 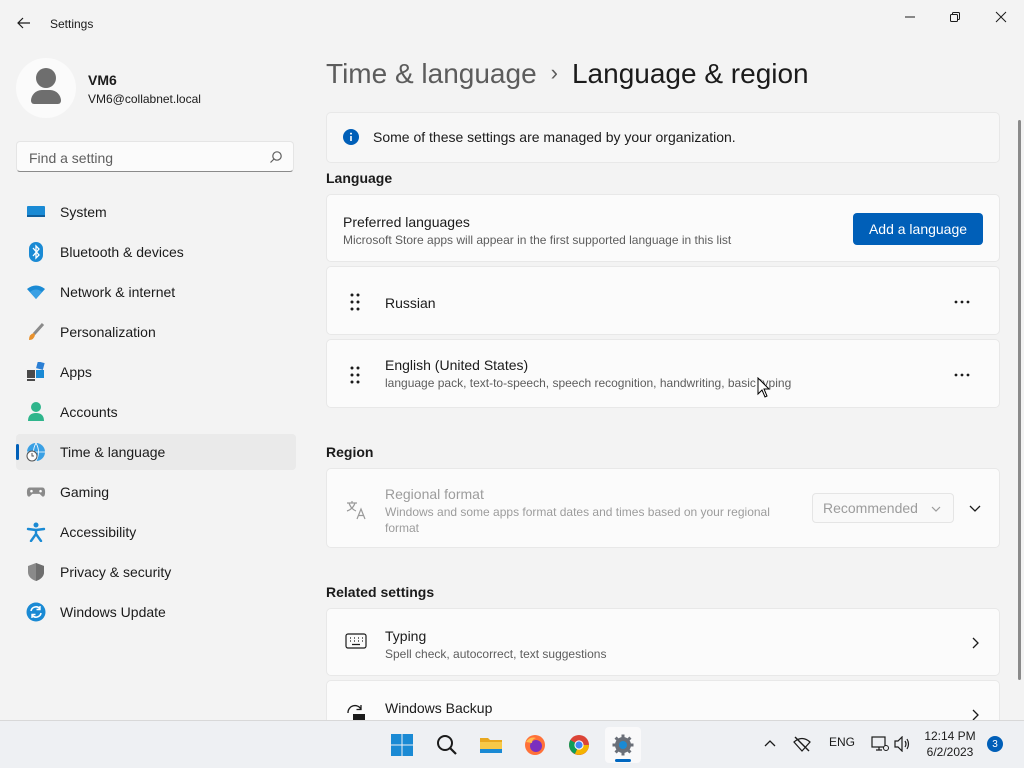 What do you see at coordinates (76, 372) in the screenshot?
I see `sidebar-item-label: Apps` at bounding box center [76, 372].